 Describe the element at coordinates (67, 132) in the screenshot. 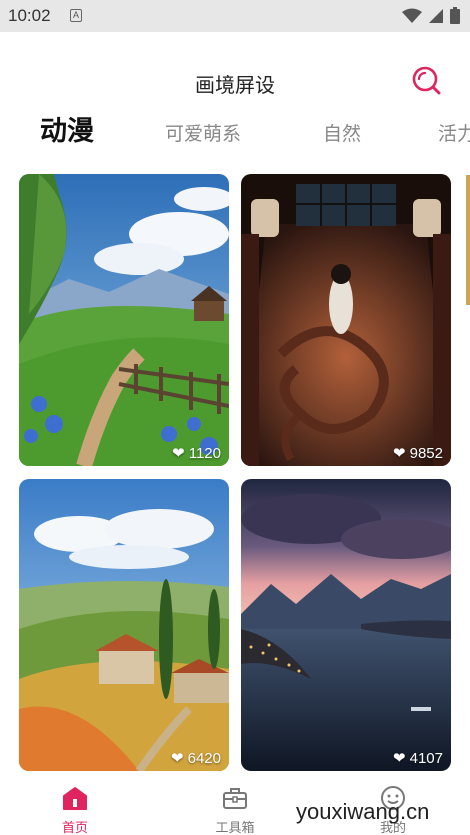

I see `tab-anime: 动漫` at that location.